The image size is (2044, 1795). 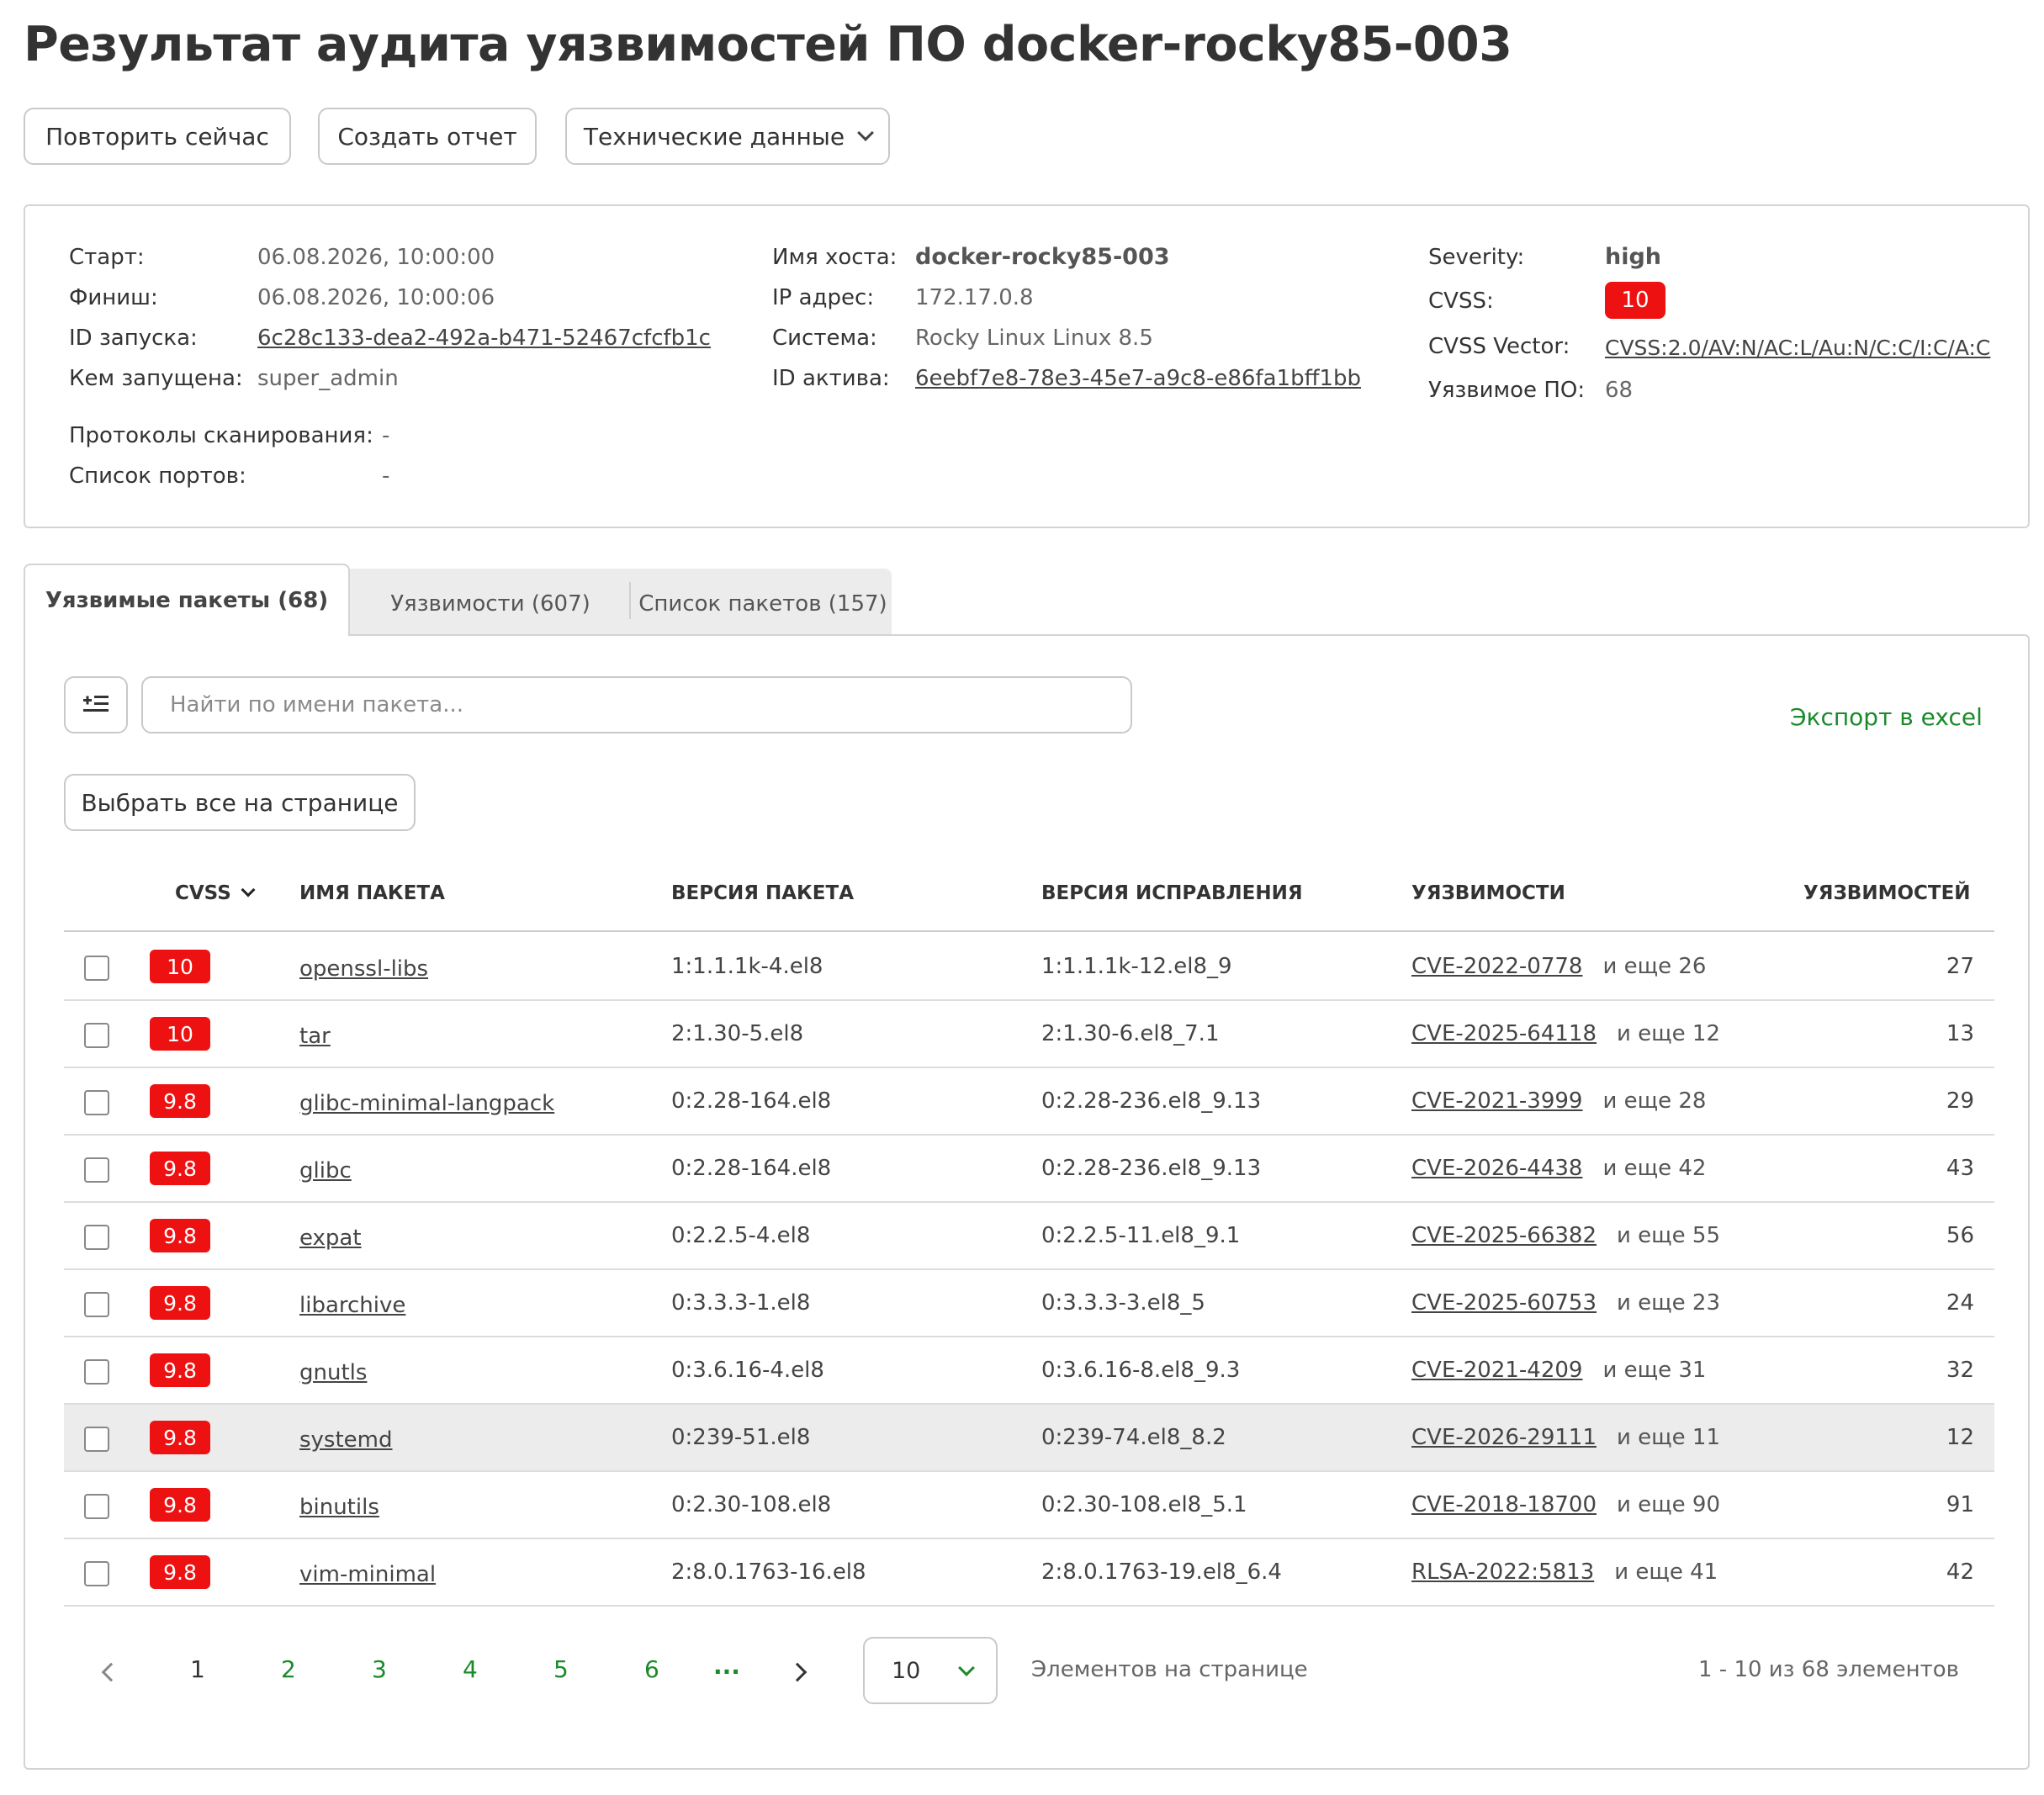 What do you see at coordinates (1133, 1437) in the screenshot?
I see `fix-version: 0:239-74.el8_8.2` at bounding box center [1133, 1437].